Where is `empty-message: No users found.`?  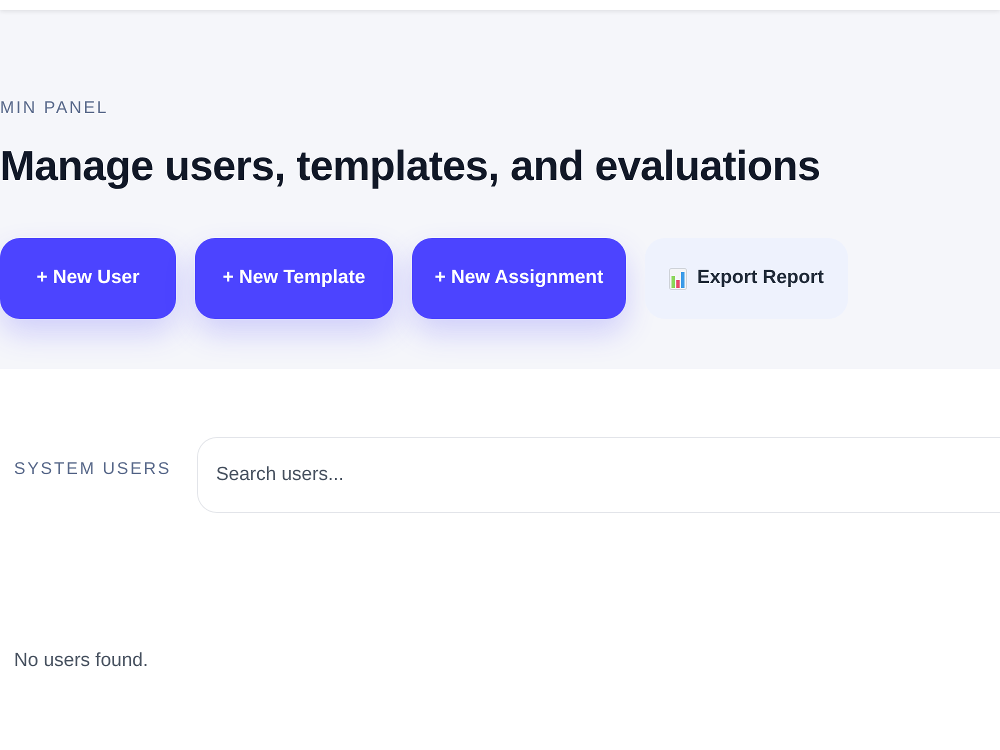
empty-message: No users found. is located at coordinates (81, 661).